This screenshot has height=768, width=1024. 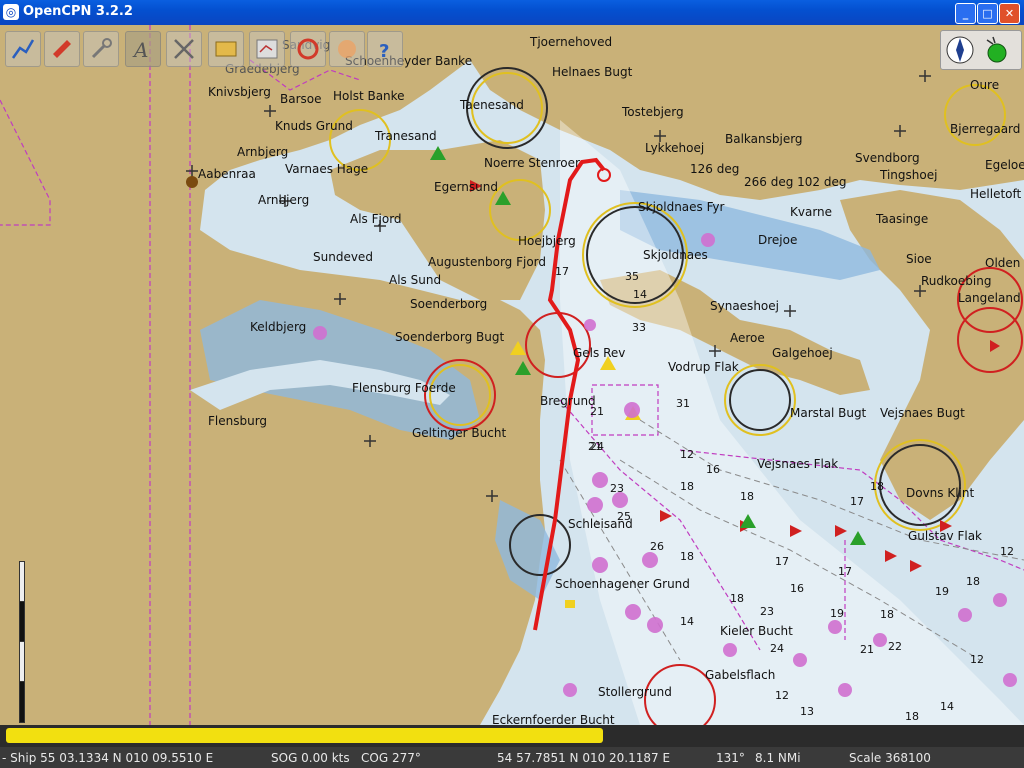 What do you see at coordinates (764, 139) in the screenshot?
I see `place-label: Balkansbjerg` at bounding box center [764, 139].